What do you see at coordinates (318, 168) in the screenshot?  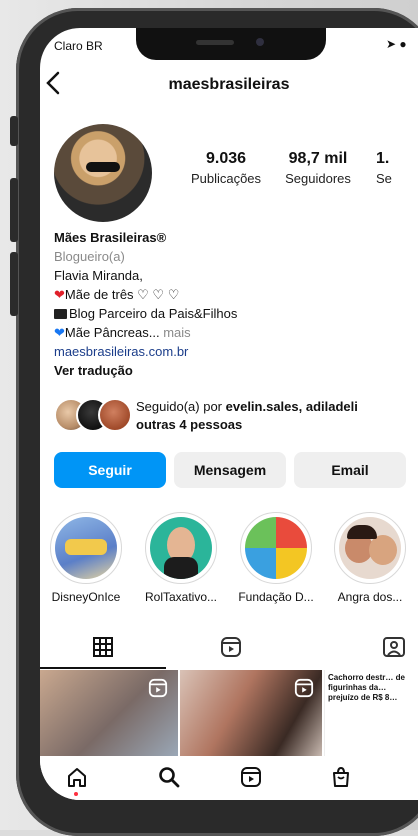 I see `stat-followers: 98,7 mil Seguidores` at bounding box center [318, 168].